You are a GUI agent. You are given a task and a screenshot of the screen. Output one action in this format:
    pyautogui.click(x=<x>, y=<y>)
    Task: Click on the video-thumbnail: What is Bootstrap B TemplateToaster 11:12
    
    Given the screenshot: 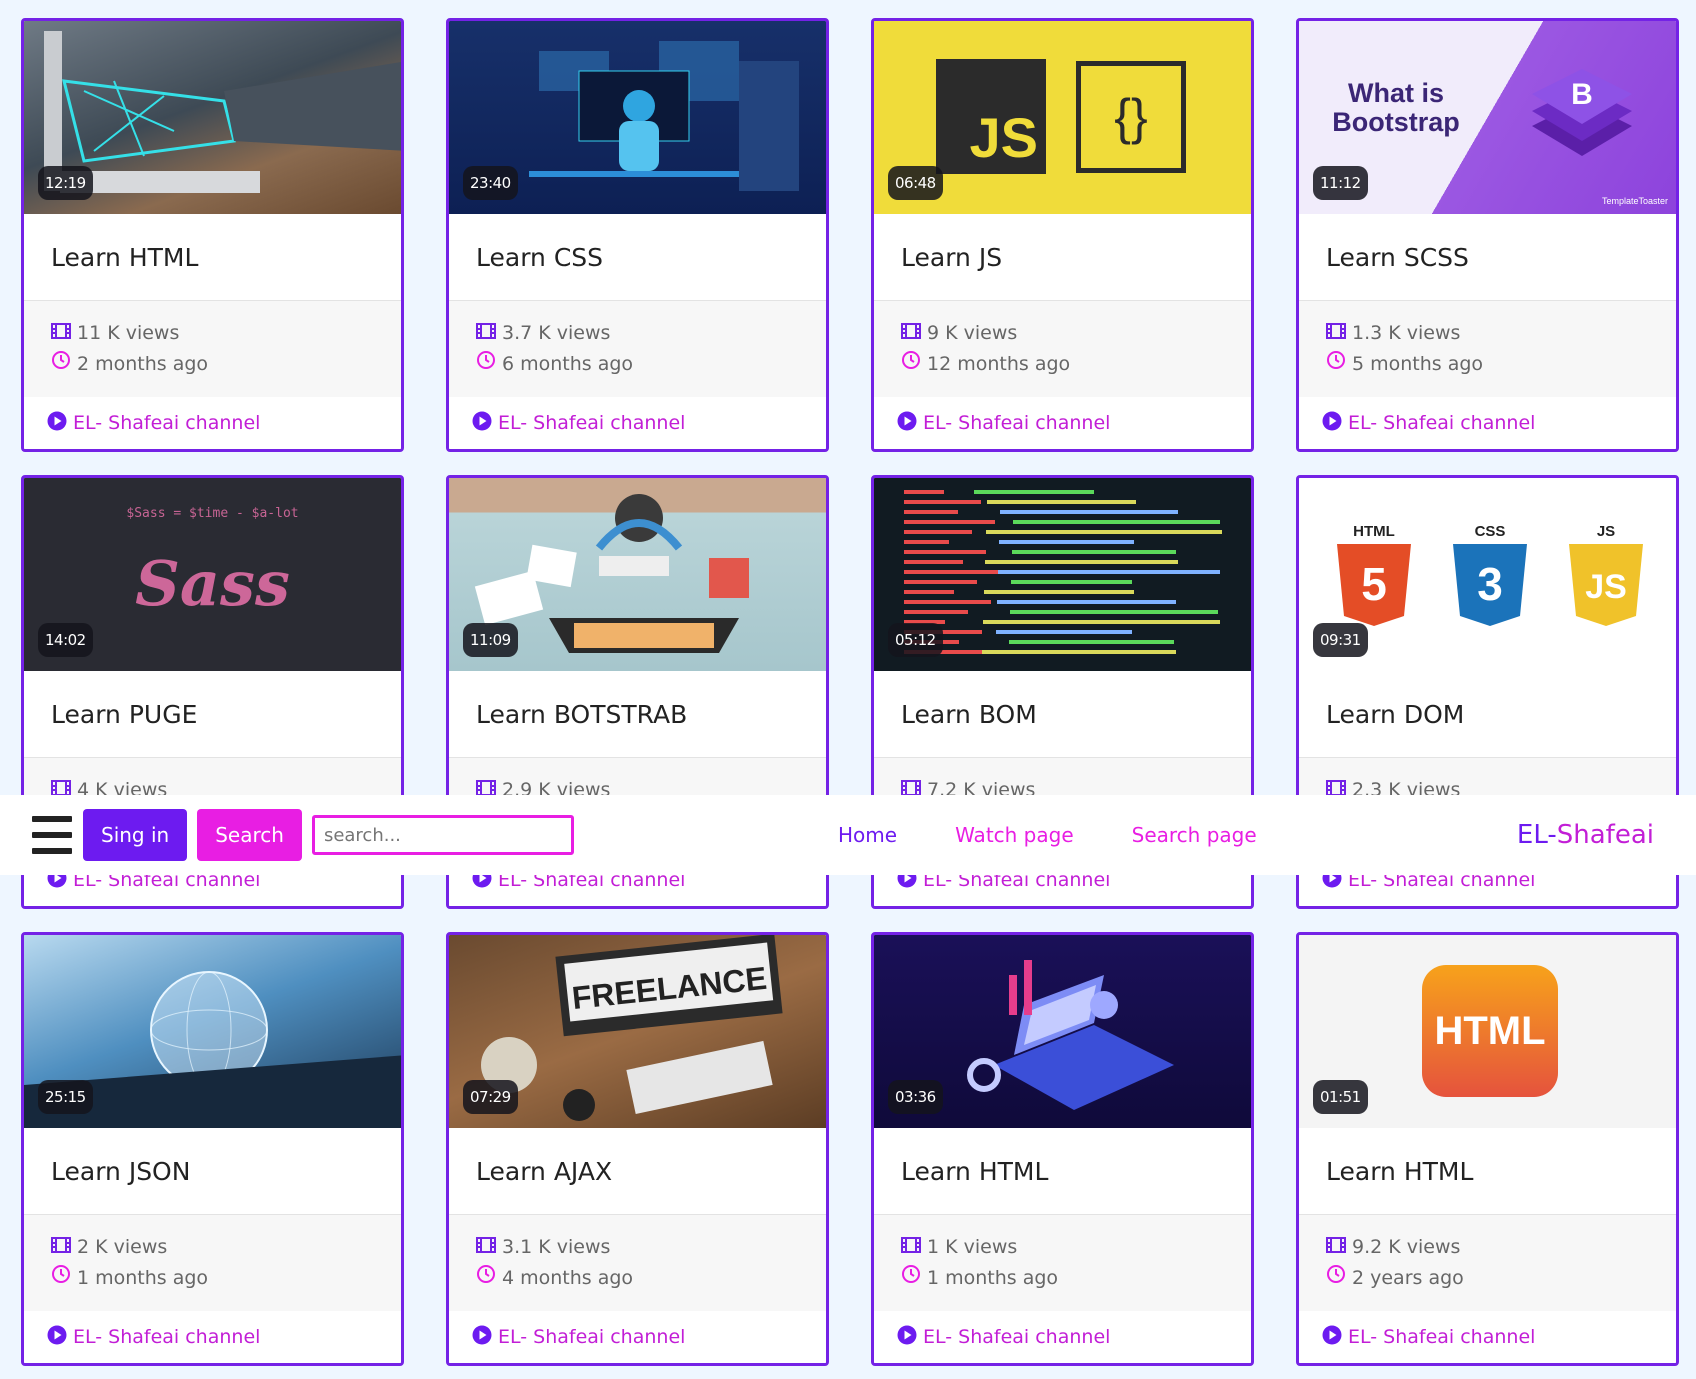 What is the action you would take?
    pyautogui.click(x=1487, y=117)
    